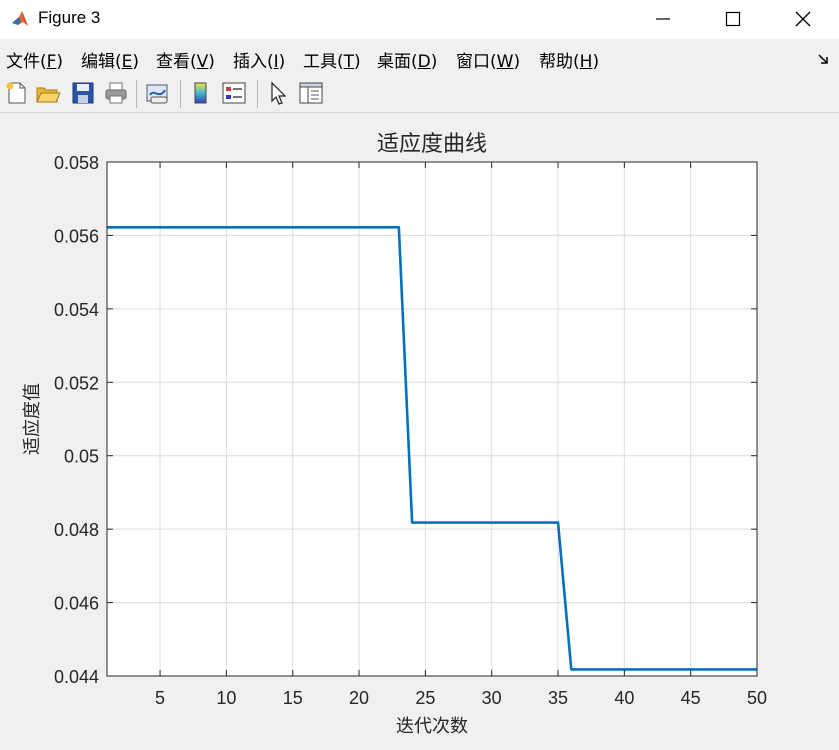 This screenshot has width=839, height=750. Describe the element at coordinates (757, 698) in the screenshot. I see `x-tick-label: 50` at that location.